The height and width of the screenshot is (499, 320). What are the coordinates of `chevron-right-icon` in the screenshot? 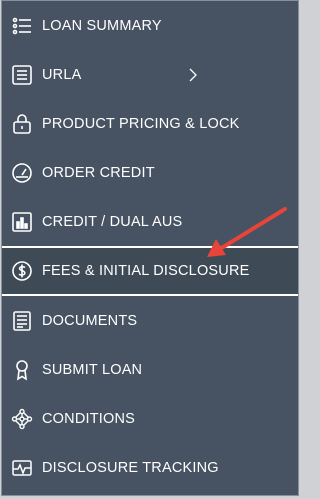 It's located at (193, 75).